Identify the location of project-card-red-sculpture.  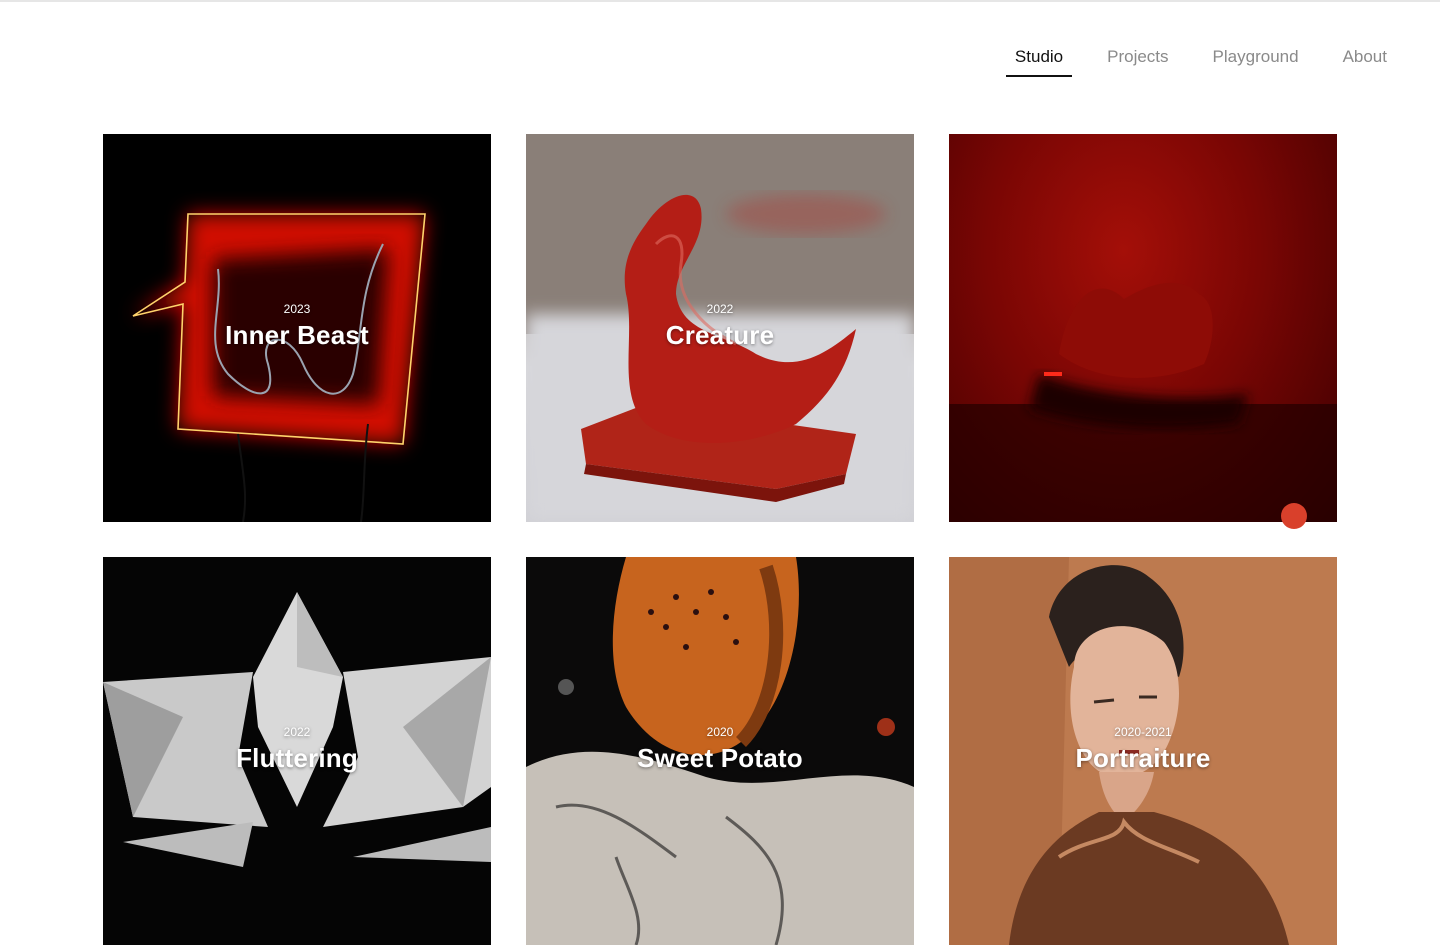
(1143, 328).